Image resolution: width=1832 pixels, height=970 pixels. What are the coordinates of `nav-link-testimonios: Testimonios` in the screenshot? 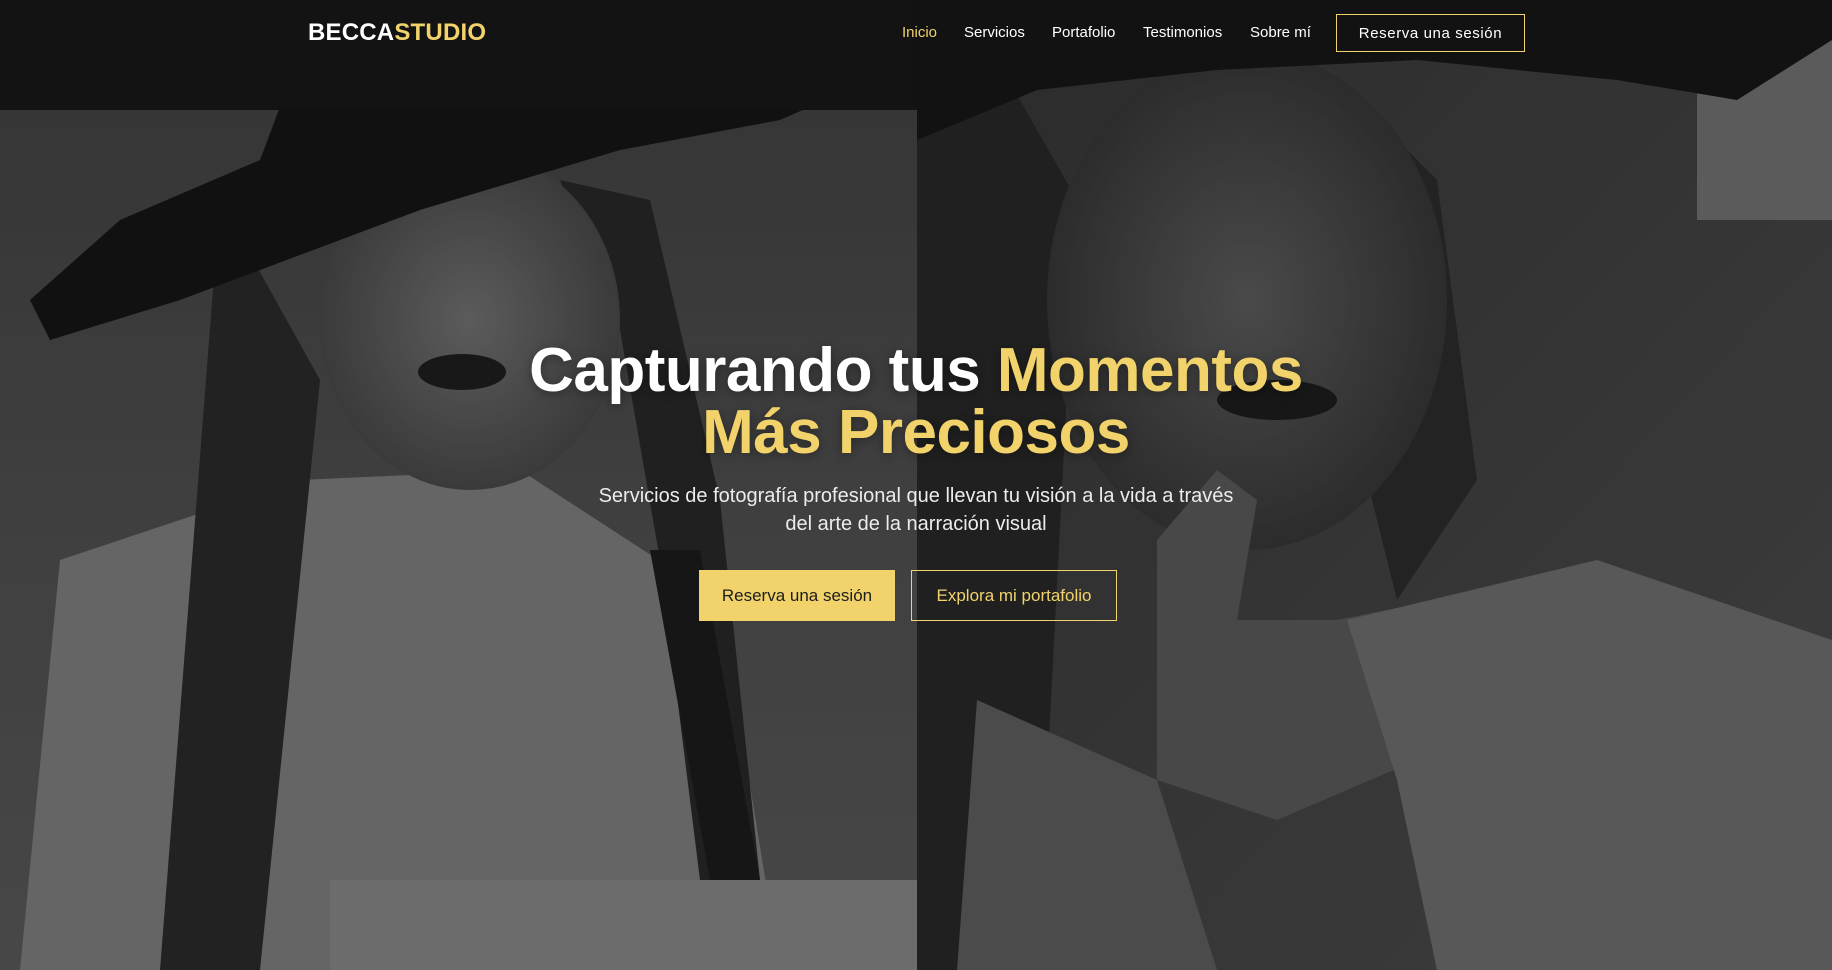 It's located at (1182, 33).